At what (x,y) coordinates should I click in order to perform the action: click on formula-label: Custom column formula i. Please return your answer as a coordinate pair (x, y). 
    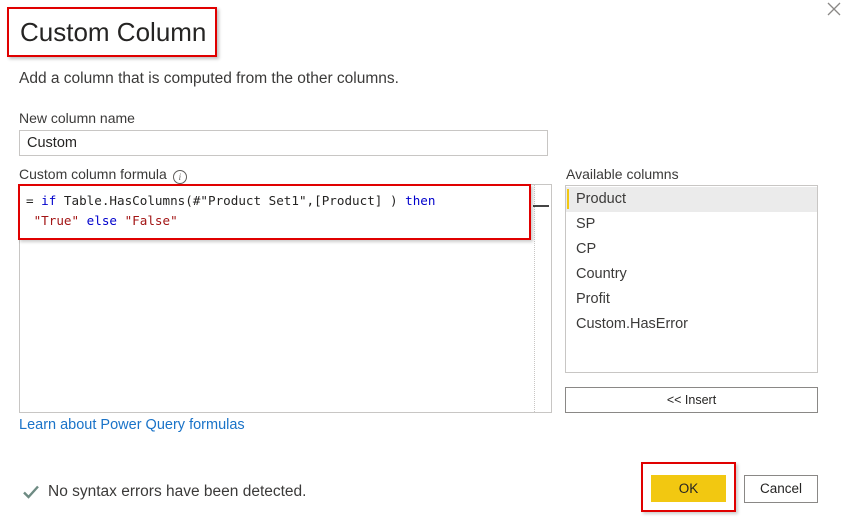
    Looking at the image, I should click on (103, 175).